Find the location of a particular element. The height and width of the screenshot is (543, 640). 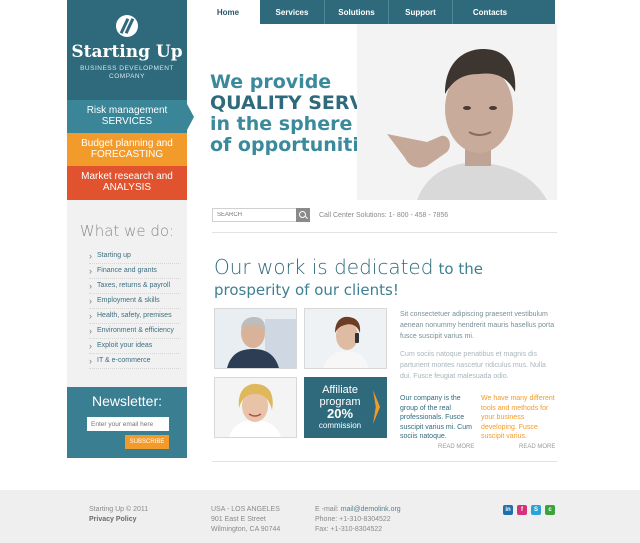

affiliate-text: Affiliate program 20% commission is located at coordinates (340, 408).